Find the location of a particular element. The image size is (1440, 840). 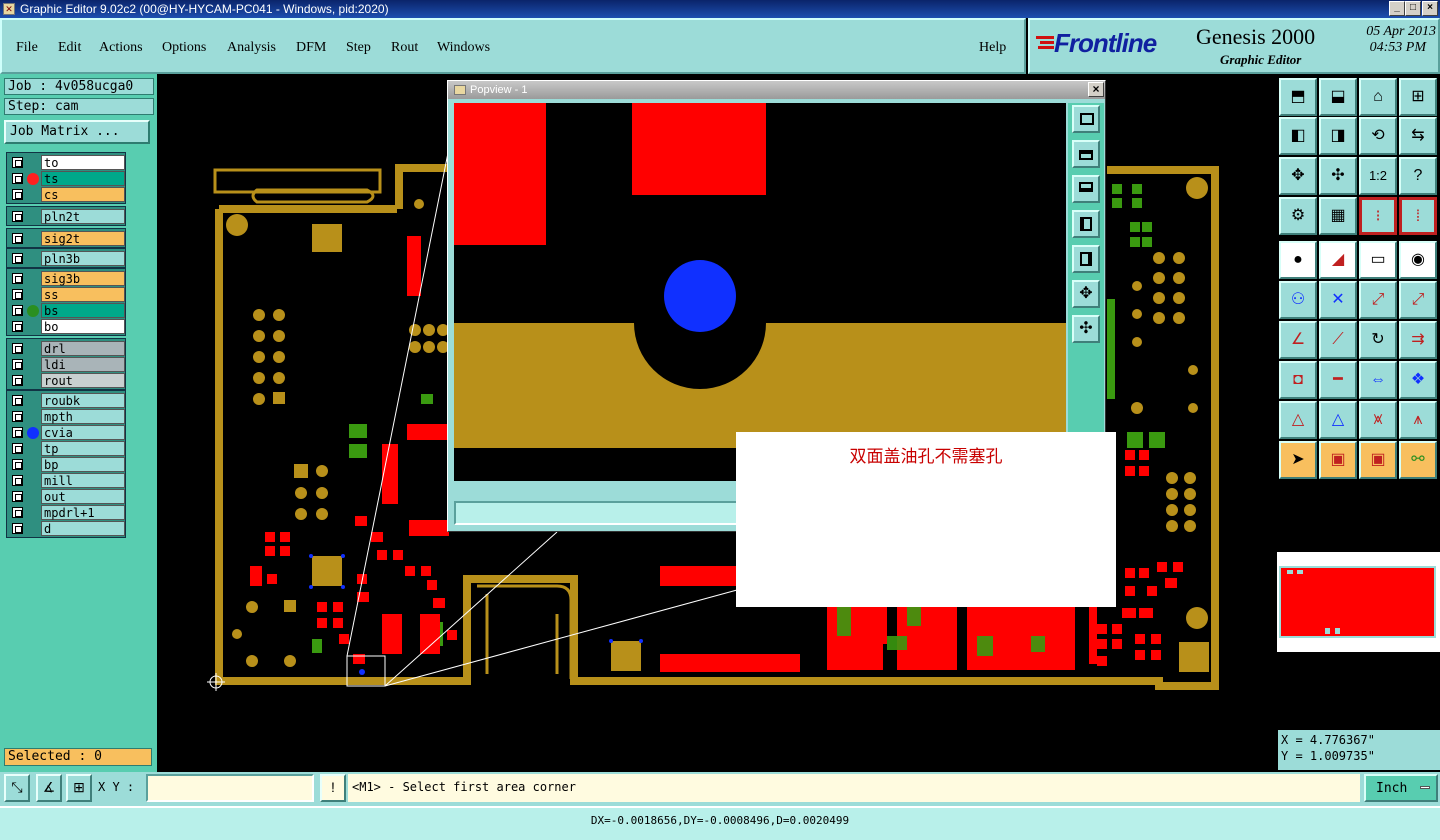

layer-row-bo: bo is located at coordinates (67, 327).